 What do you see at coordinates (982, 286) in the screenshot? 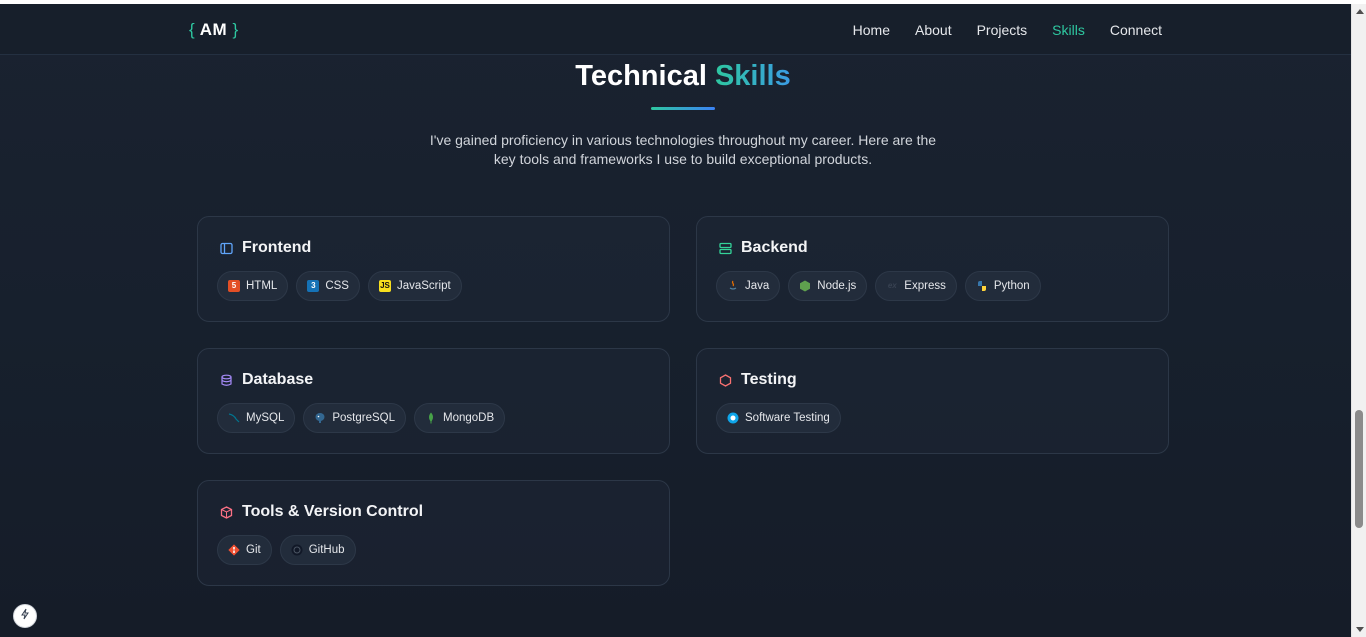
I see `python-icon` at bounding box center [982, 286].